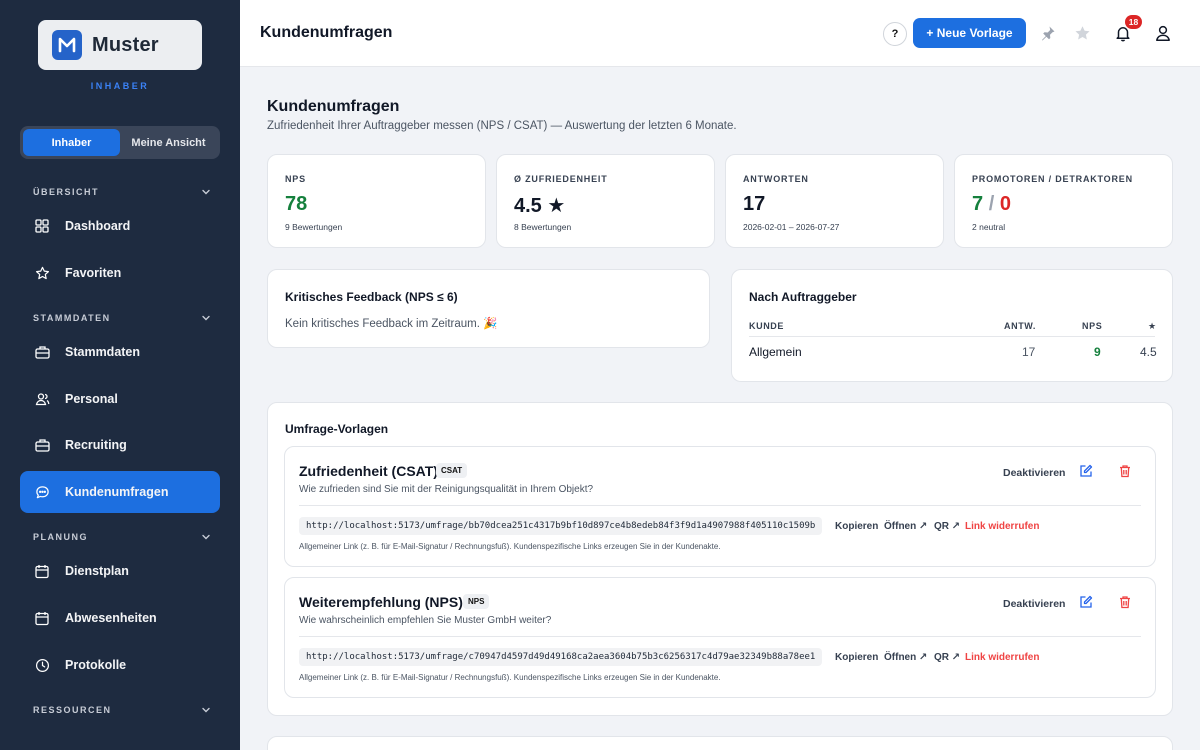 The width and height of the screenshot is (1200, 750). I want to click on stat-value: 7 / 0, so click(991, 204).